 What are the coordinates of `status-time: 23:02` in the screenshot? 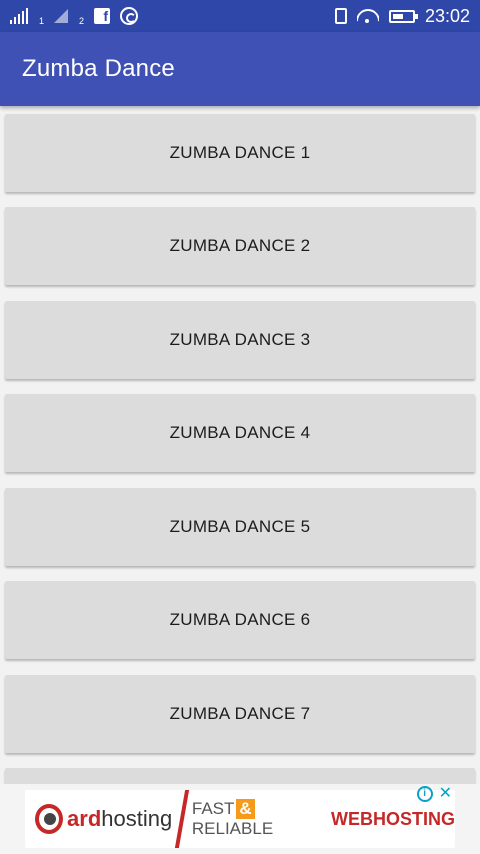 It's located at (447, 15).